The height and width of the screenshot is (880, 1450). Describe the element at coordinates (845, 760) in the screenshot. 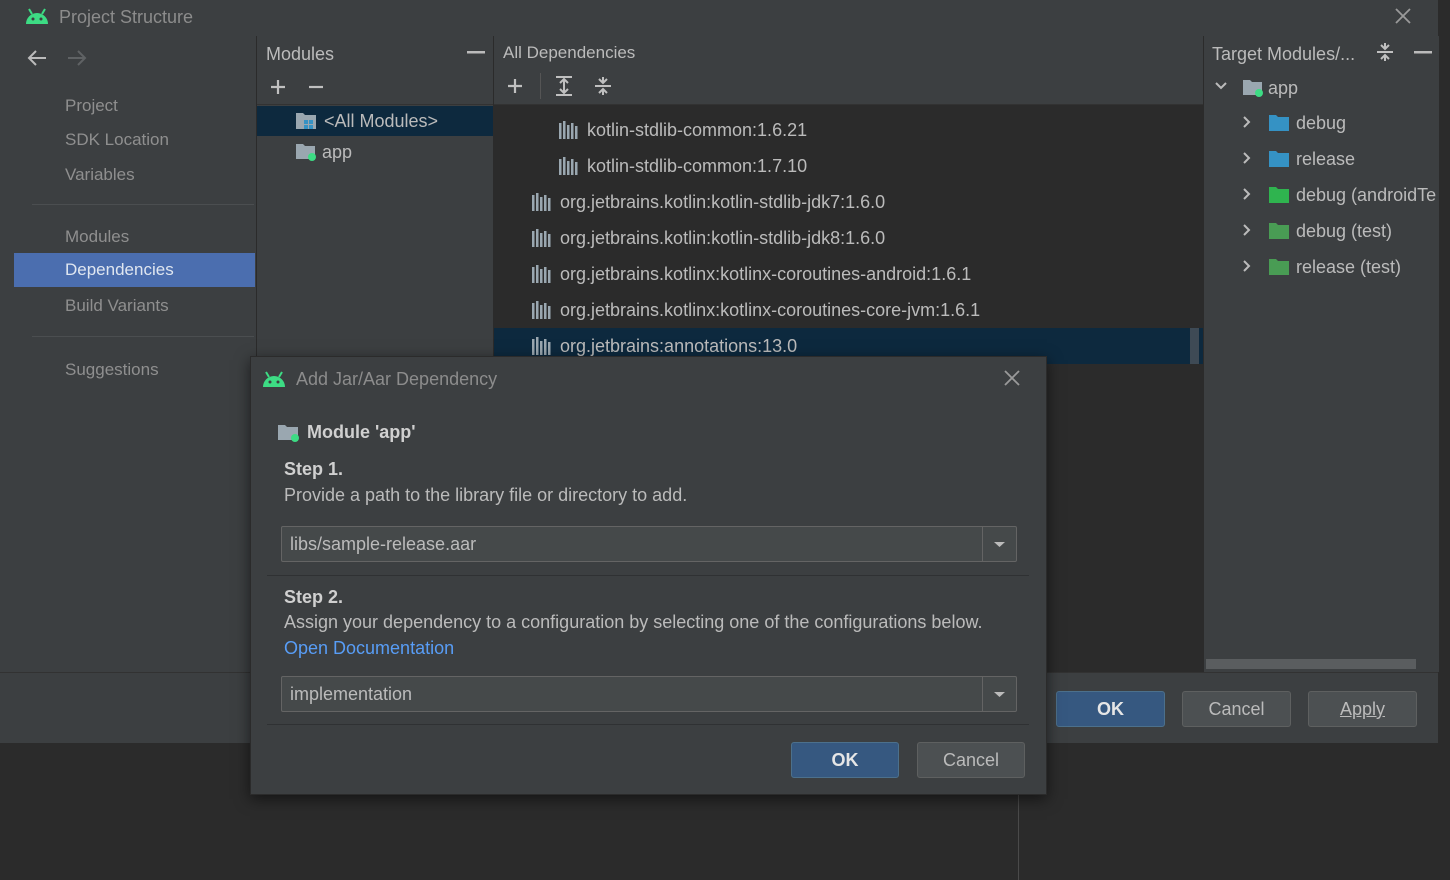

I see `dialog-ok-button: OK` at that location.